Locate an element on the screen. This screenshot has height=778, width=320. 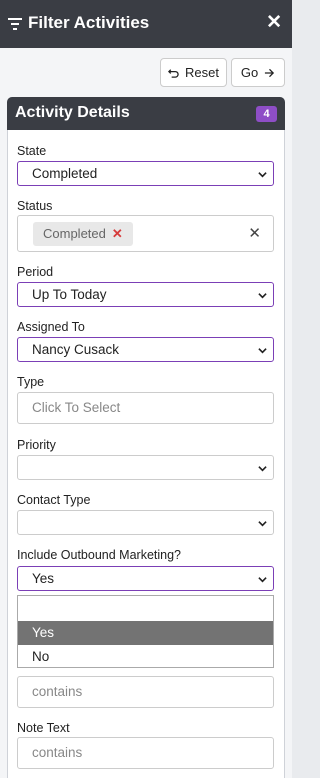
status-label: Status is located at coordinates (35, 206).